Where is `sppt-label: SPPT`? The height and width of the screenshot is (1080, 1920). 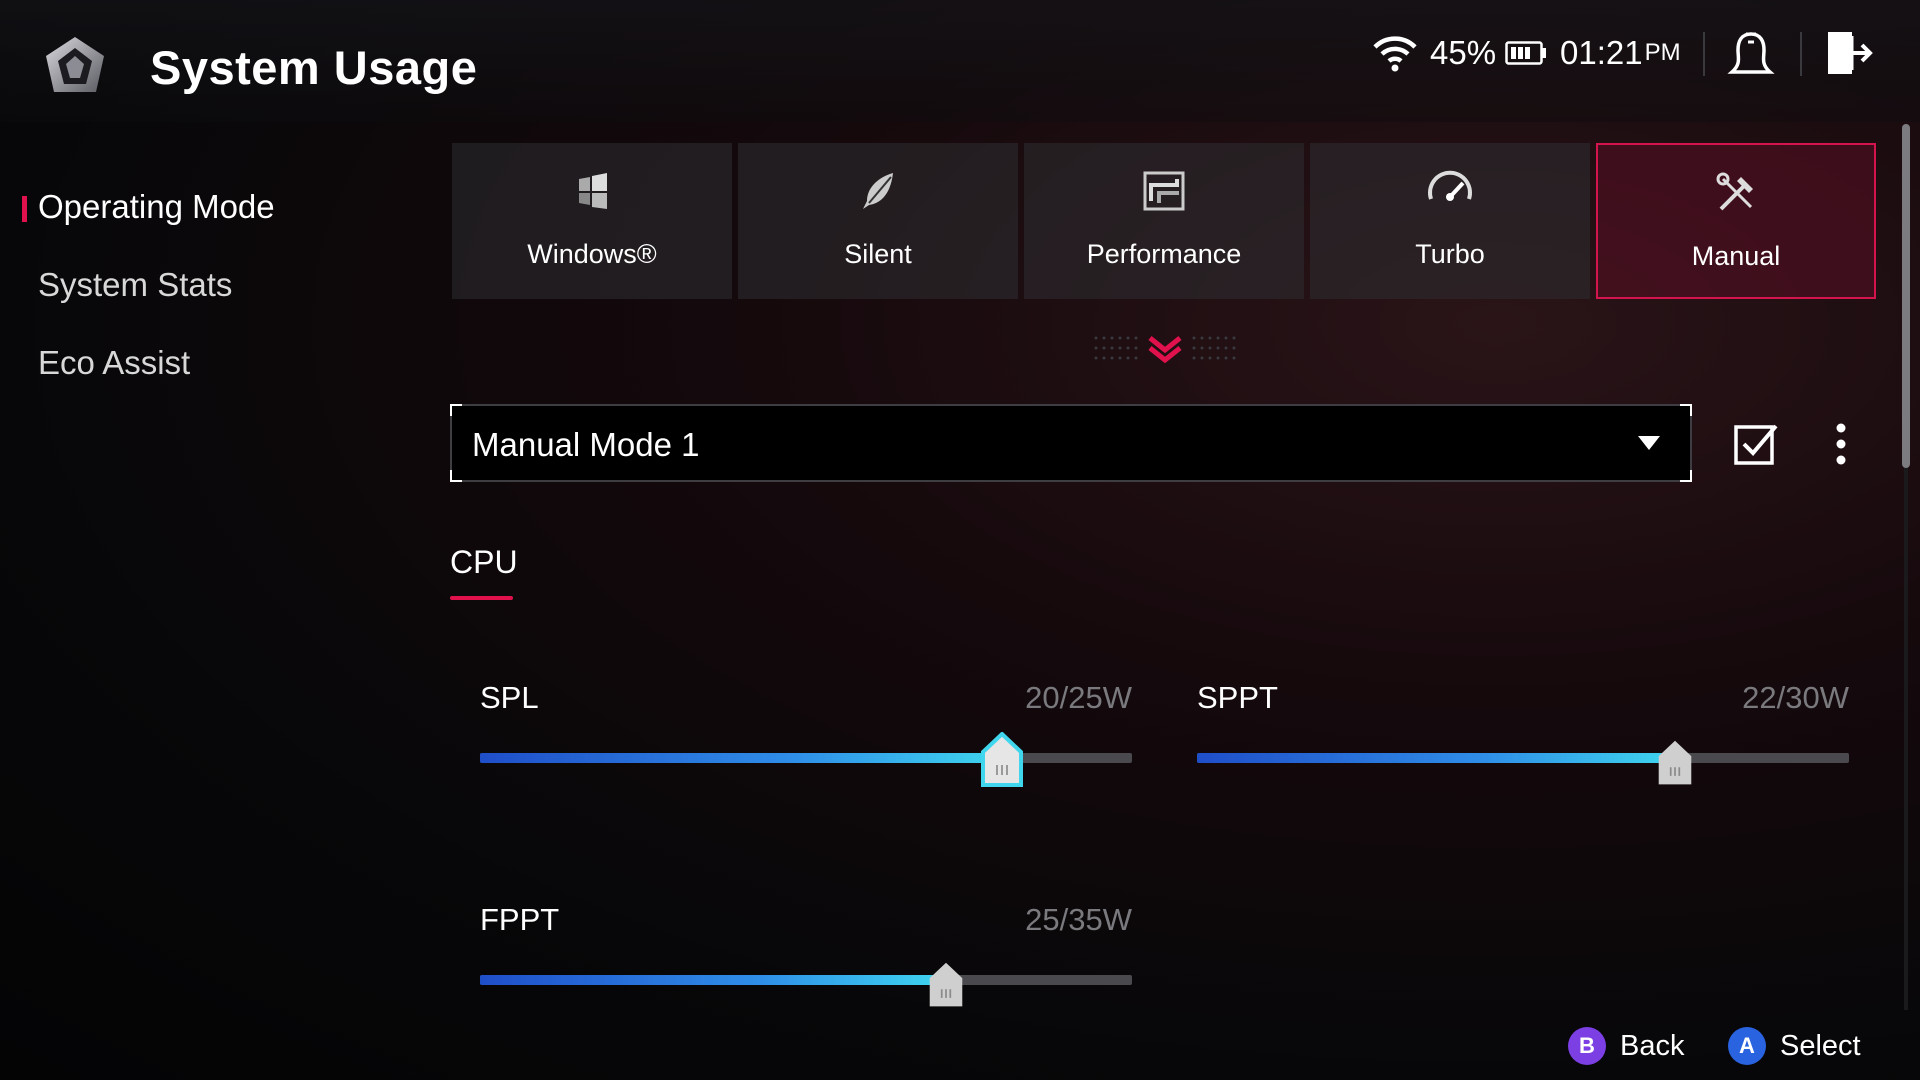
sppt-label: SPPT is located at coordinates (1237, 697).